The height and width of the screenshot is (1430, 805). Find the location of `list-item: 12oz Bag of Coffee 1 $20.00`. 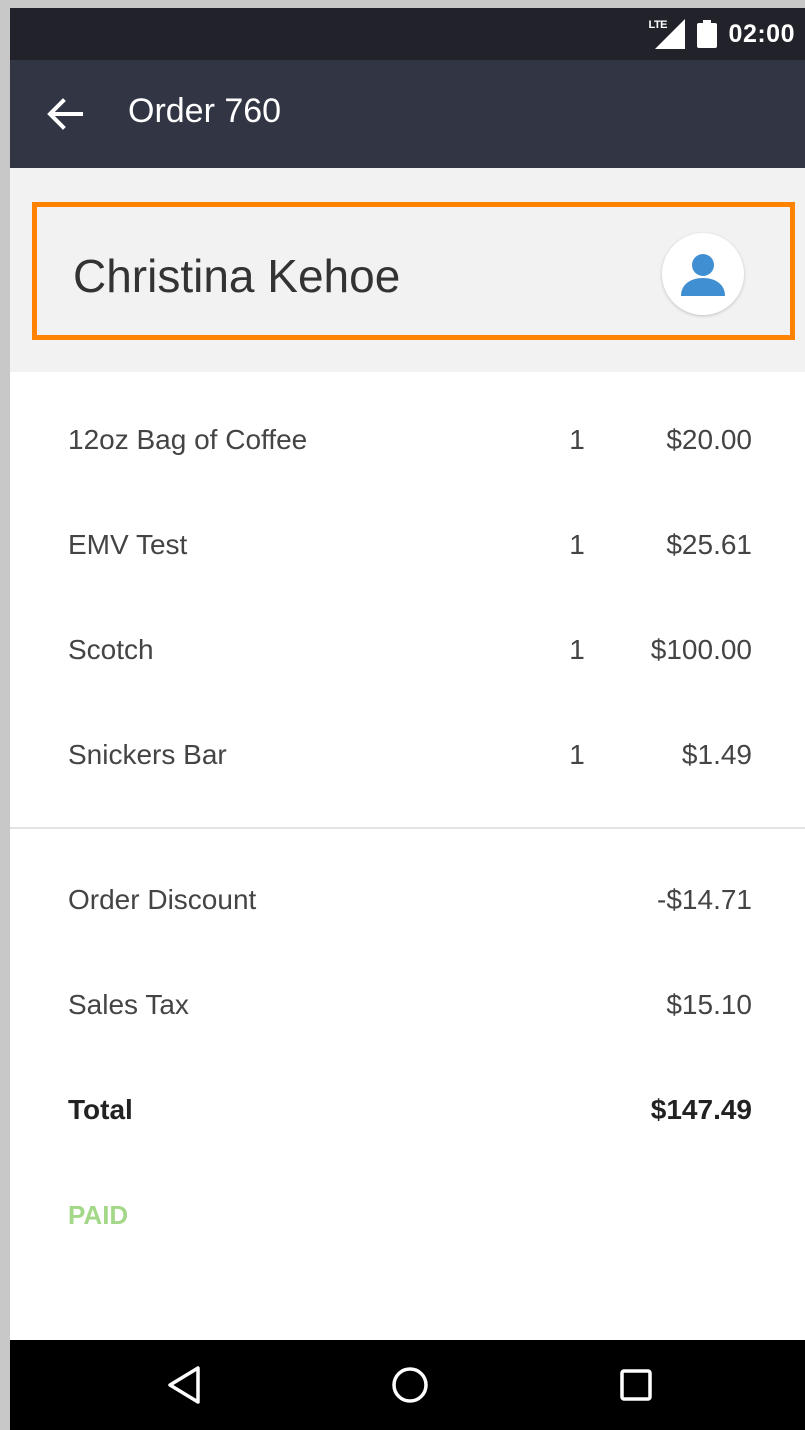

list-item: 12oz Bag of Coffee 1 $20.00 is located at coordinates (407, 440).